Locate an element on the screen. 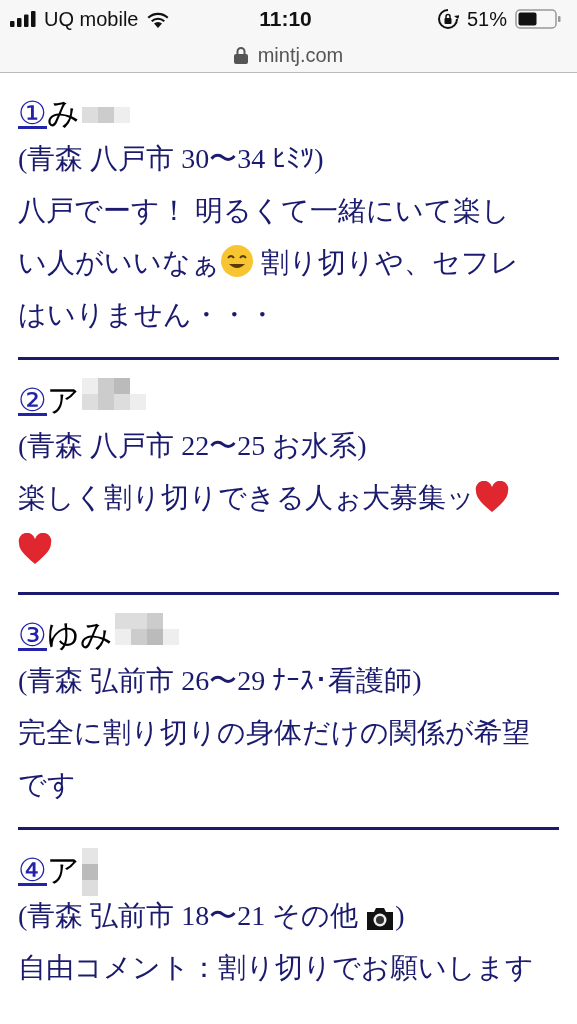 The height and width of the screenshot is (1024, 577). entry-number-link: ② is located at coordinates (32, 400).